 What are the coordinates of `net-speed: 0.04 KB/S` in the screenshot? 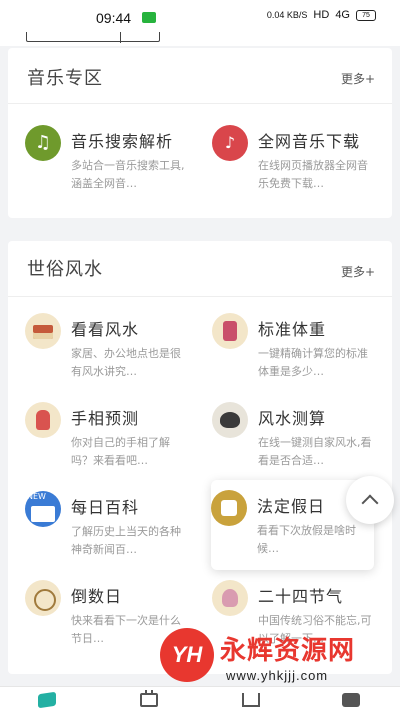 It's located at (287, 15).